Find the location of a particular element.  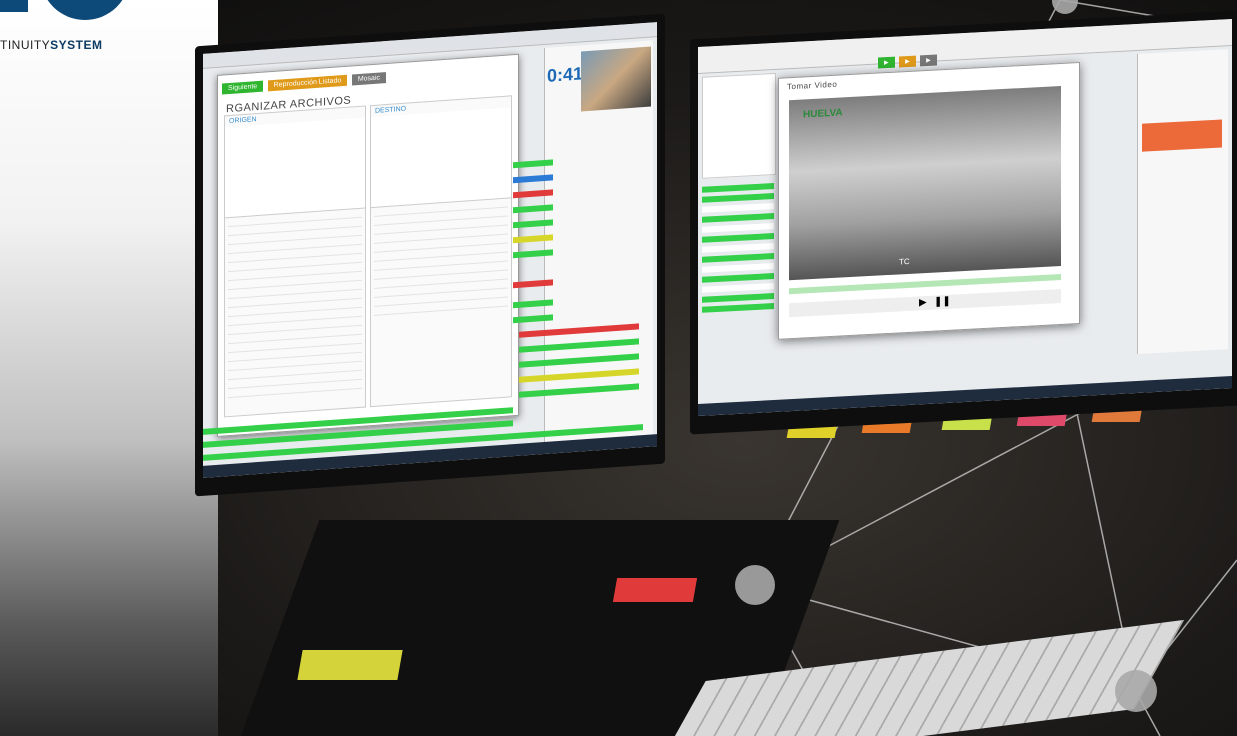

logo-mark is located at coordinates (85, 10).